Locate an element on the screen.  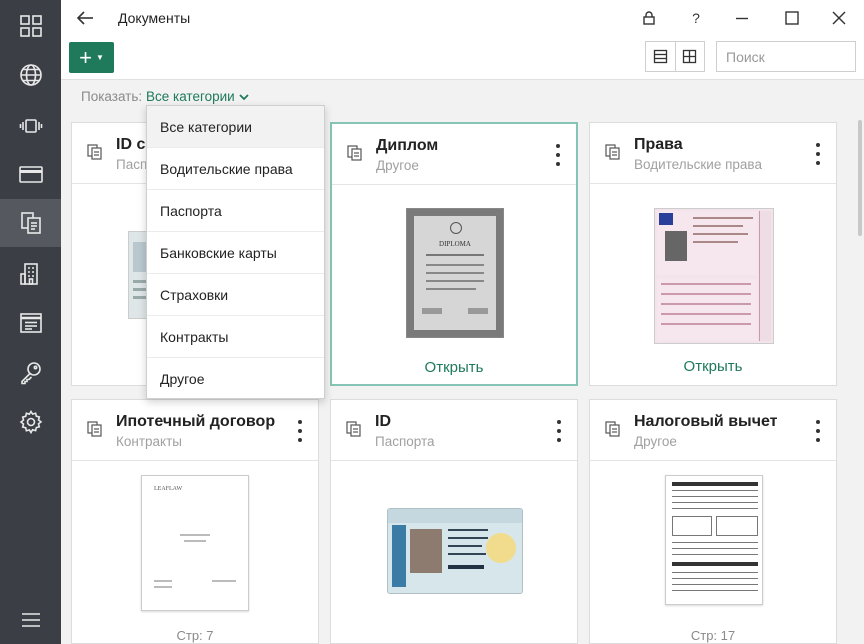
page-count: Стр: 7 is located at coordinates (195, 635).